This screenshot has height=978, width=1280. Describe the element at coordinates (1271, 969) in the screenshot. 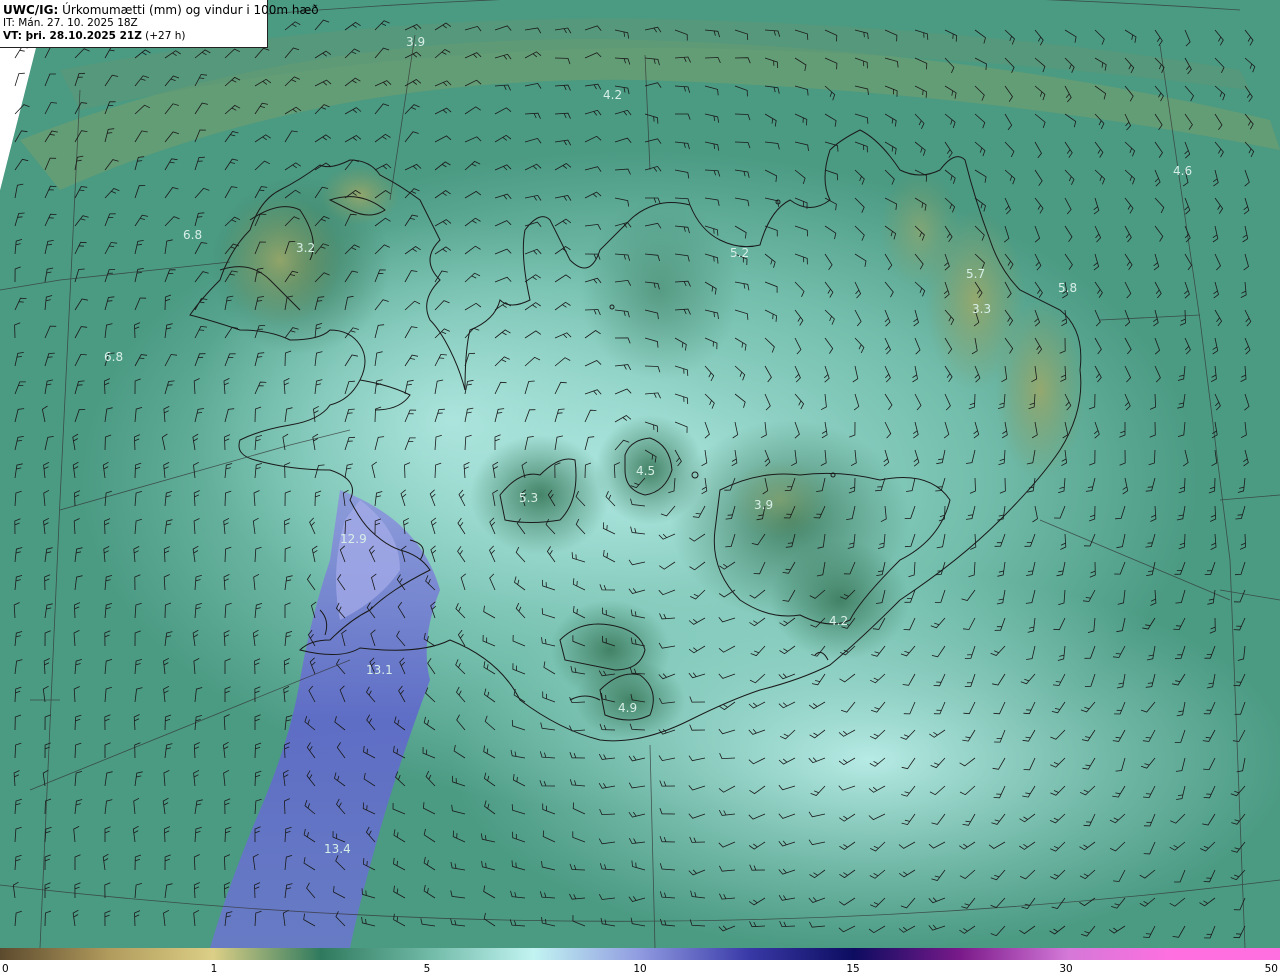

I see `colorbar-tick: 50` at that location.